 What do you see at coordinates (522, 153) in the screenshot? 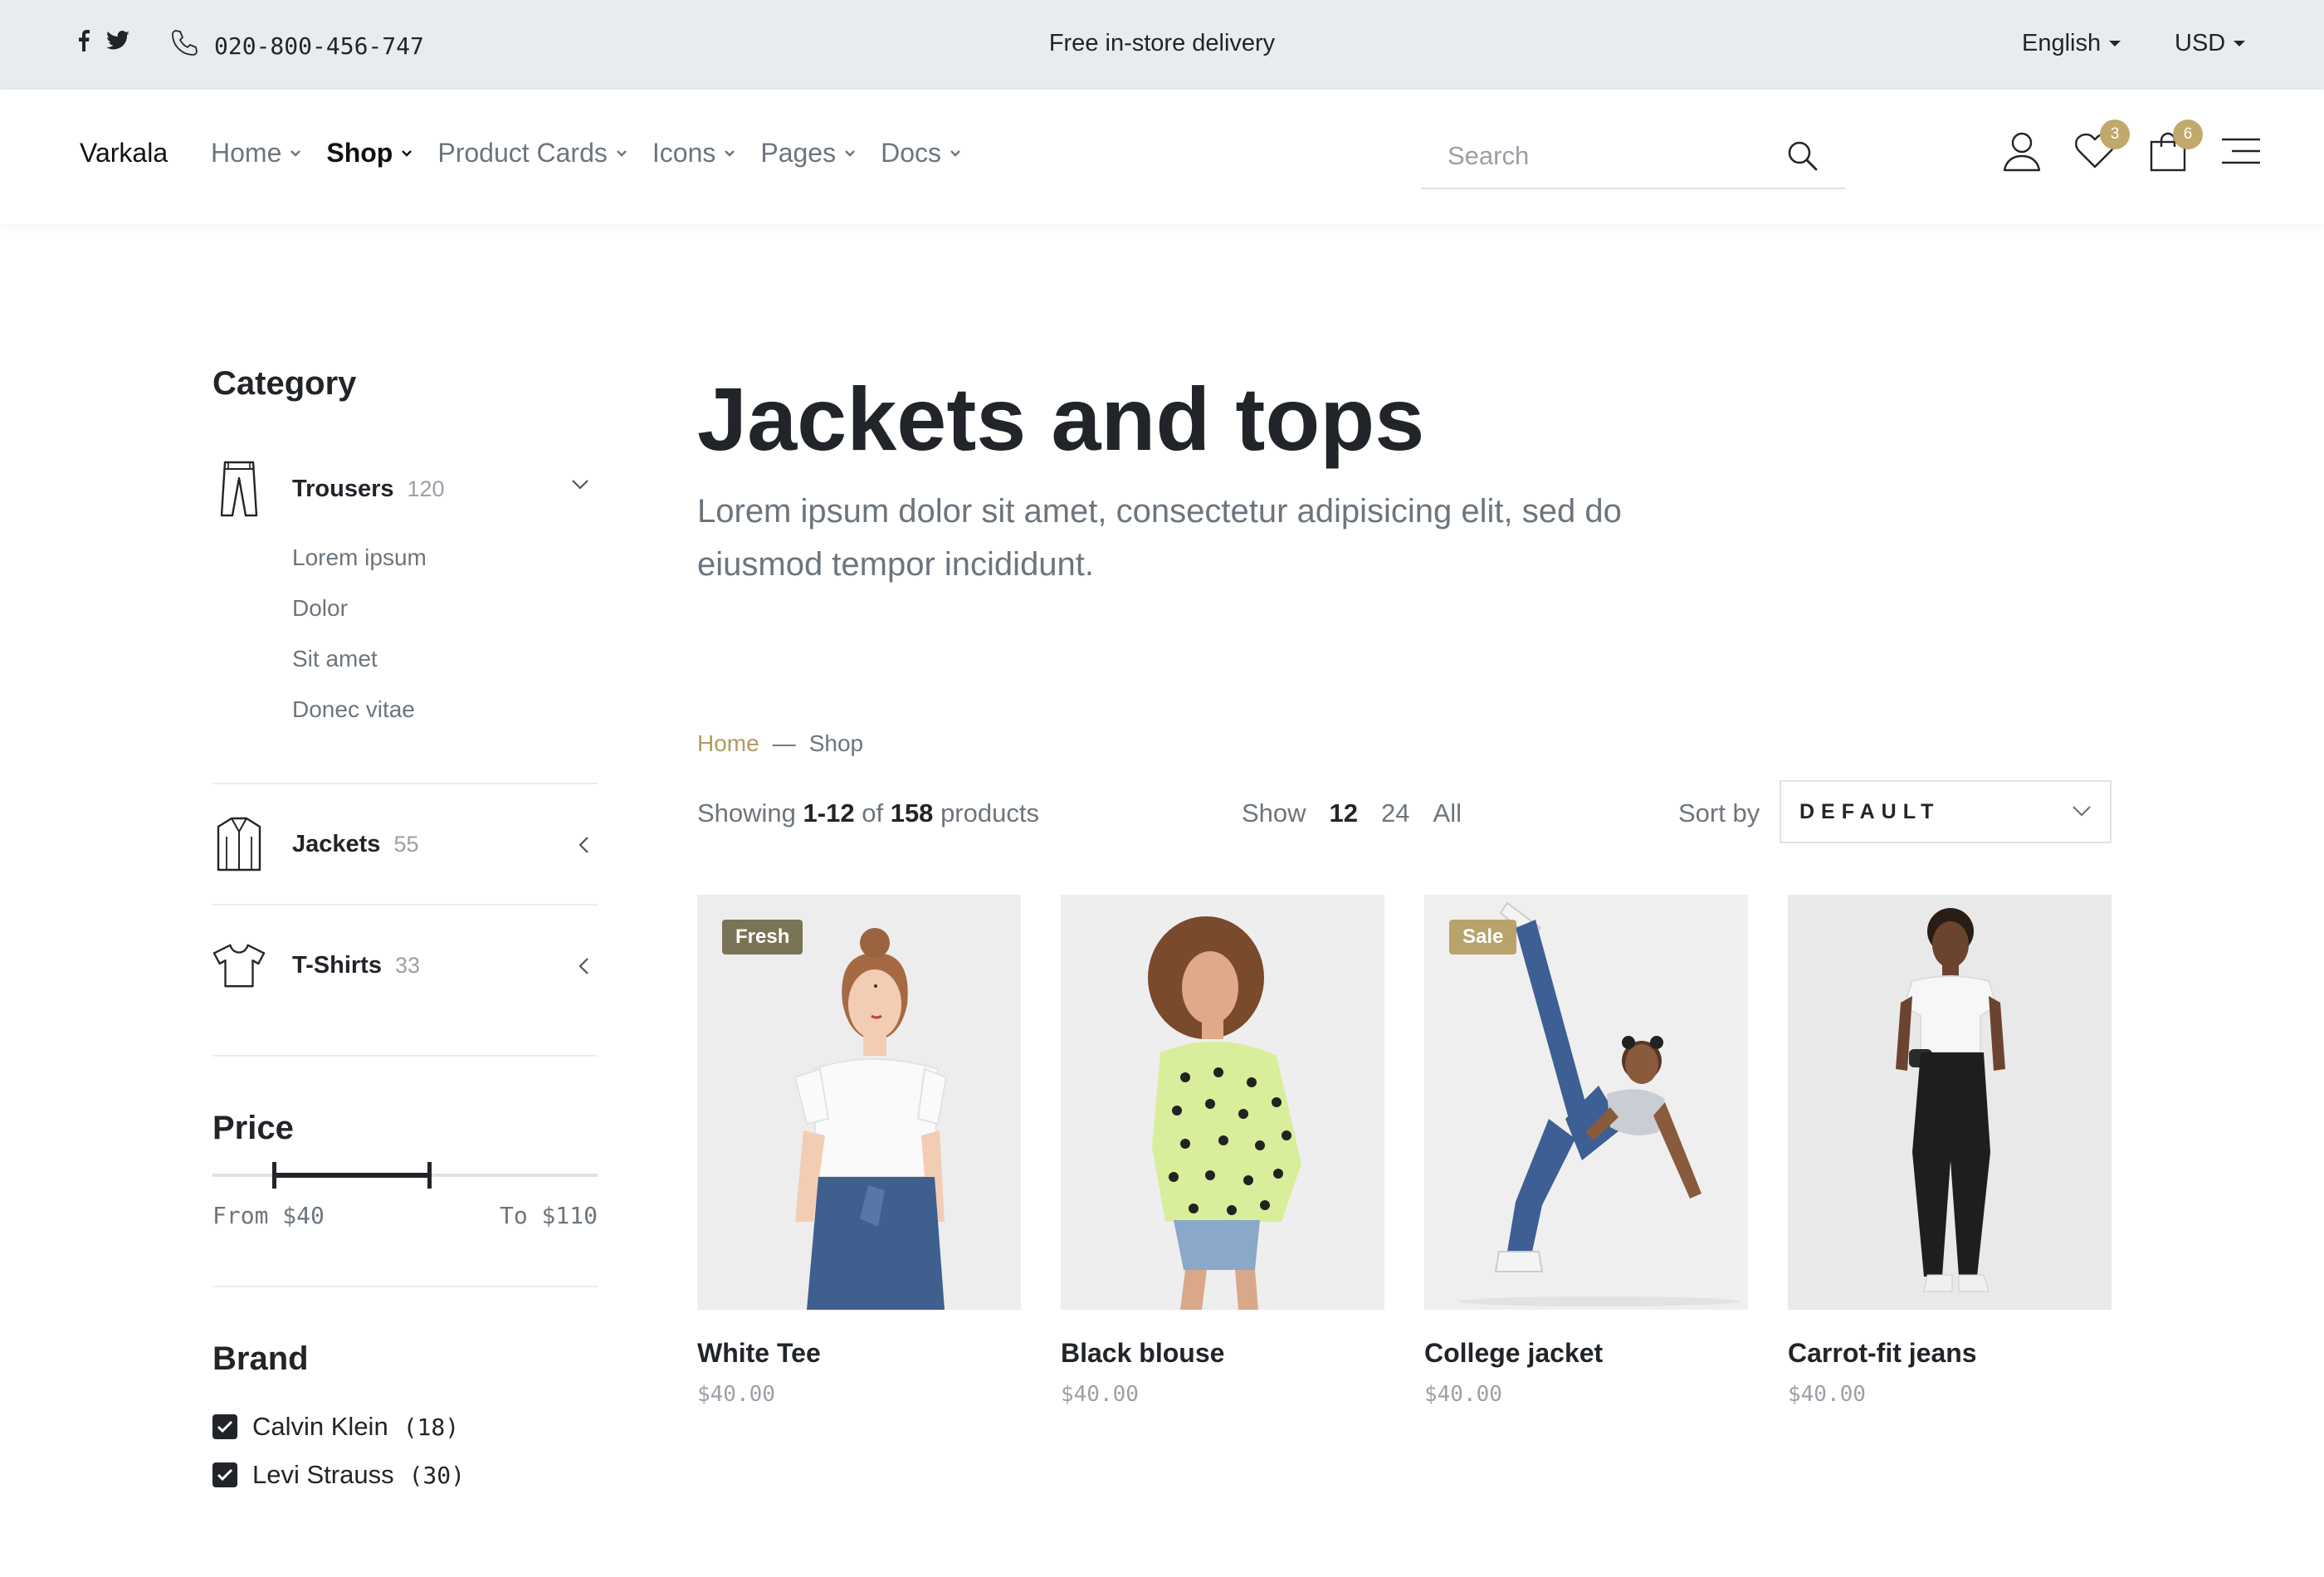
I see `nav-label: Product Cards` at bounding box center [522, 153].